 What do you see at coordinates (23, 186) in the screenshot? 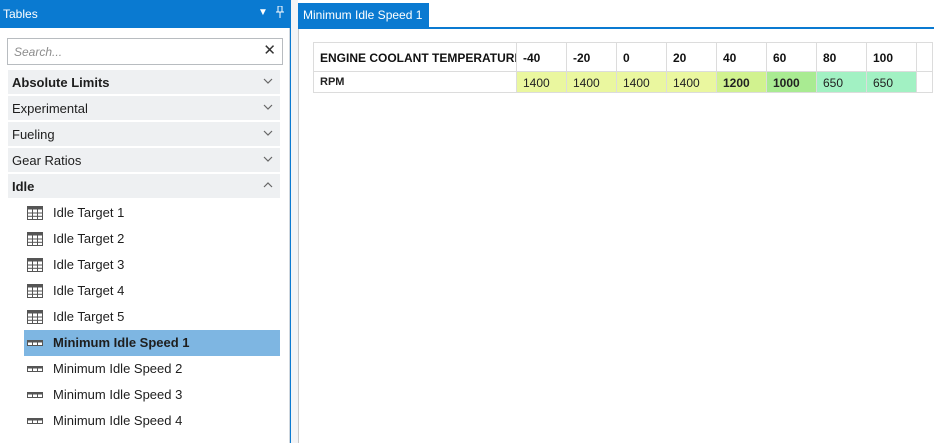
I see `category-label: Idle` at bounding box center [23, 186].